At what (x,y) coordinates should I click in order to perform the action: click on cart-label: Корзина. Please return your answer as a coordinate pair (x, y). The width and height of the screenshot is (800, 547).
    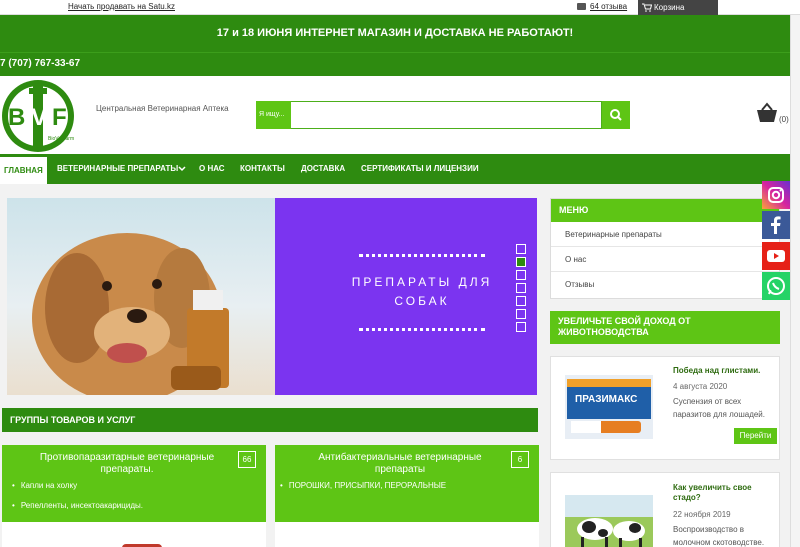
    Looking at the image, I should click on (669, 7).